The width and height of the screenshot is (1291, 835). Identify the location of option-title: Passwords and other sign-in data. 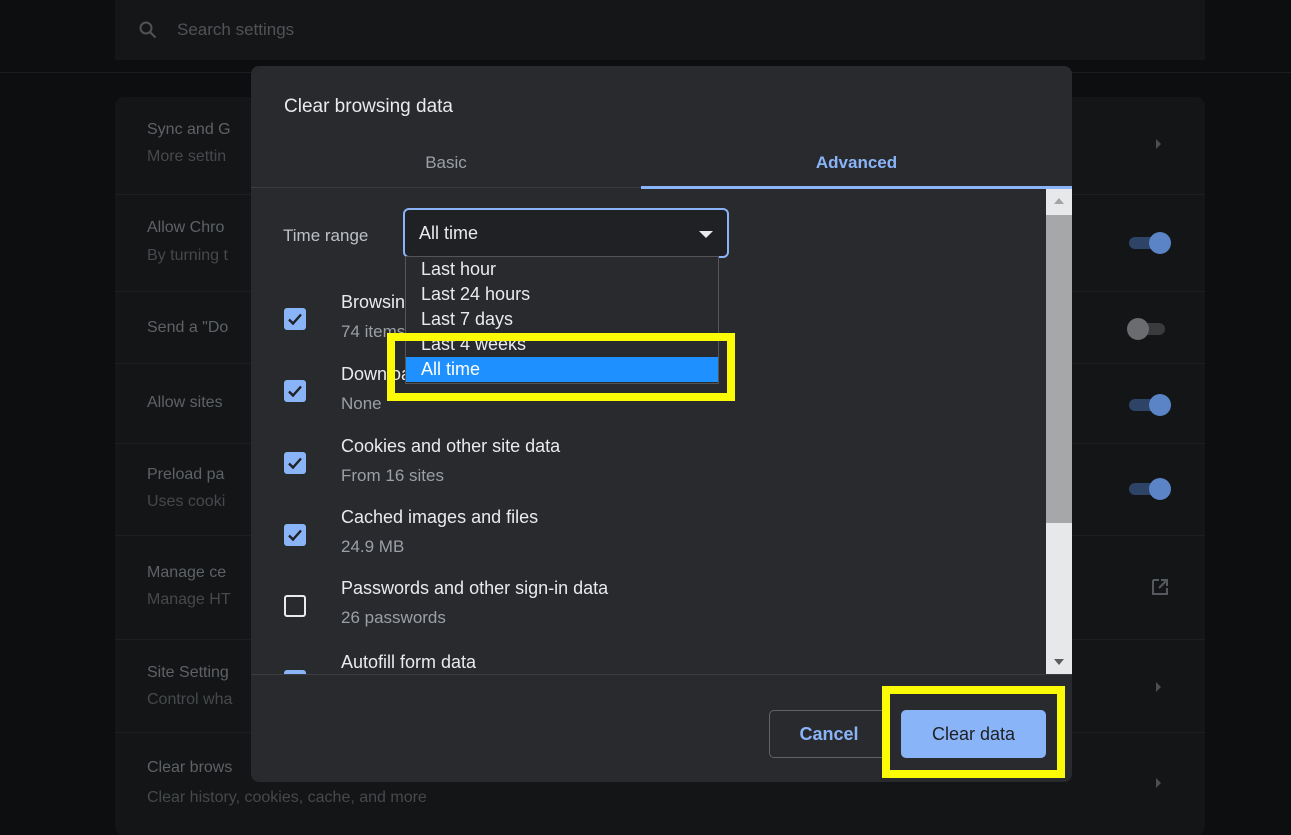
(475, 588).